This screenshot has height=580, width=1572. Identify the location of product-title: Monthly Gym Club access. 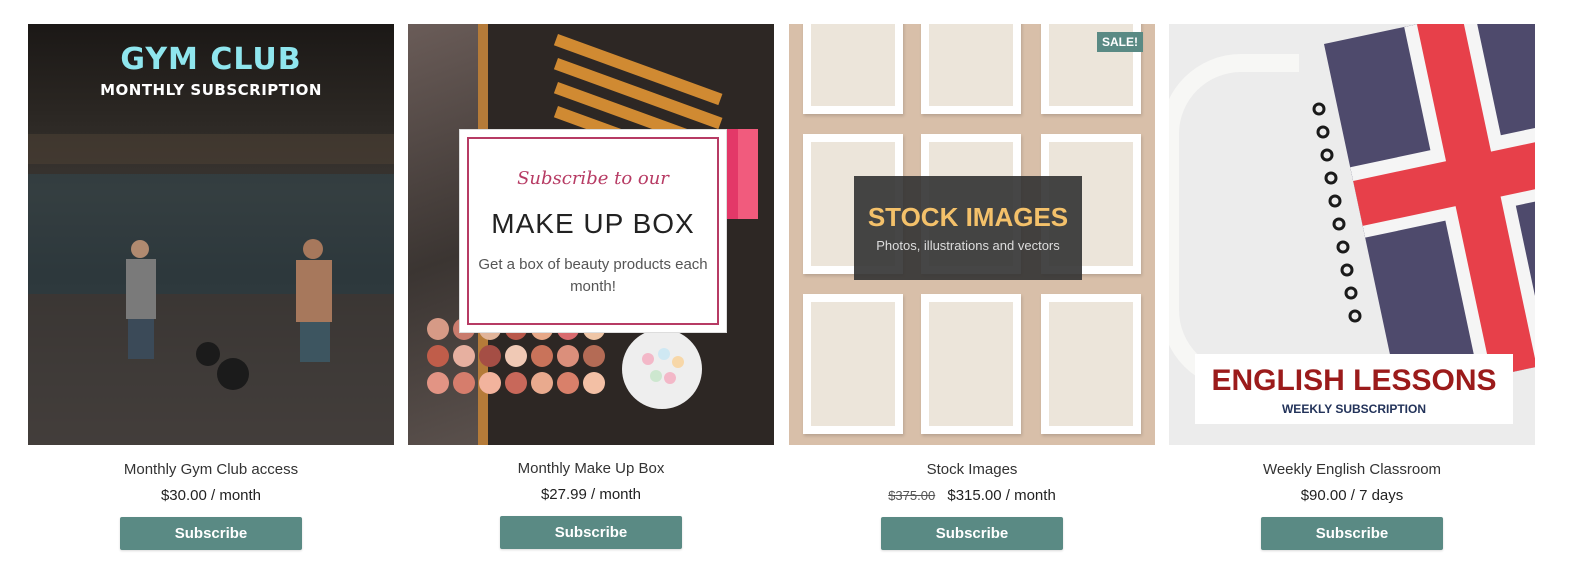
(211, 469).